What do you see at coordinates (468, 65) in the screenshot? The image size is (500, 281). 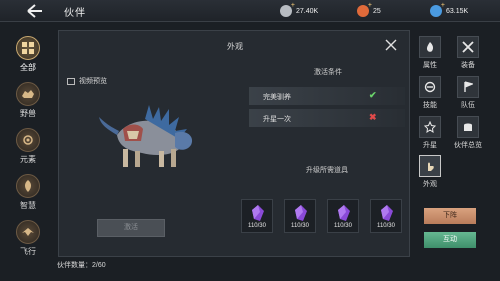 I see `menu-label: 装备` at bounding box center [468, 65].